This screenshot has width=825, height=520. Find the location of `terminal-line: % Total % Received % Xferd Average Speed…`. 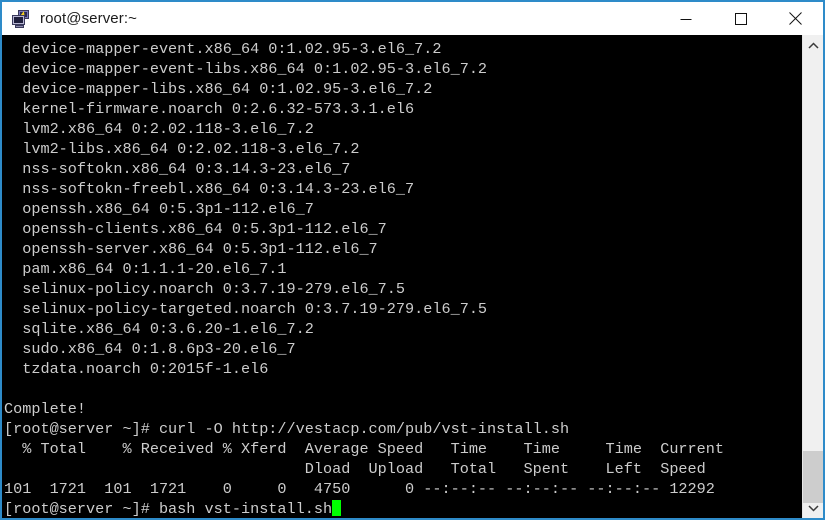

terminal-line: % Total % Received % Xferd Average Speed… is located at coordinates (364, 449).